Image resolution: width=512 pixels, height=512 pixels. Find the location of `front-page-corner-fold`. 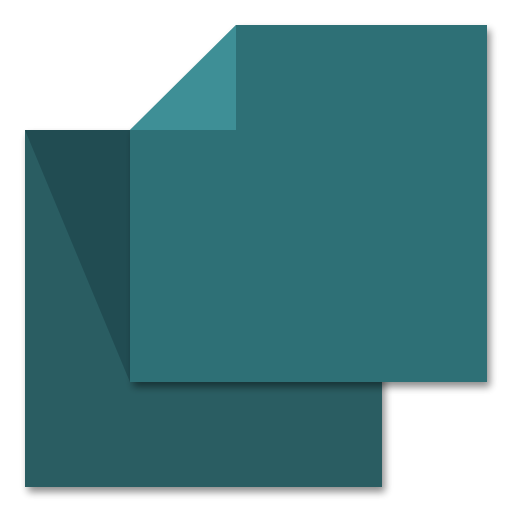

front-page-corner-fold is located at coordinates (183, 77).